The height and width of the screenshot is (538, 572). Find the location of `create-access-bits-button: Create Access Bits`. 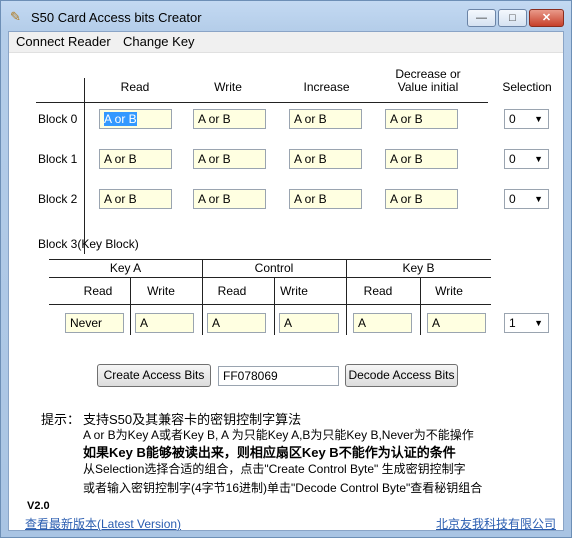

create-access-bits-button: Create Access Bits is located at coordinates (154, 375).